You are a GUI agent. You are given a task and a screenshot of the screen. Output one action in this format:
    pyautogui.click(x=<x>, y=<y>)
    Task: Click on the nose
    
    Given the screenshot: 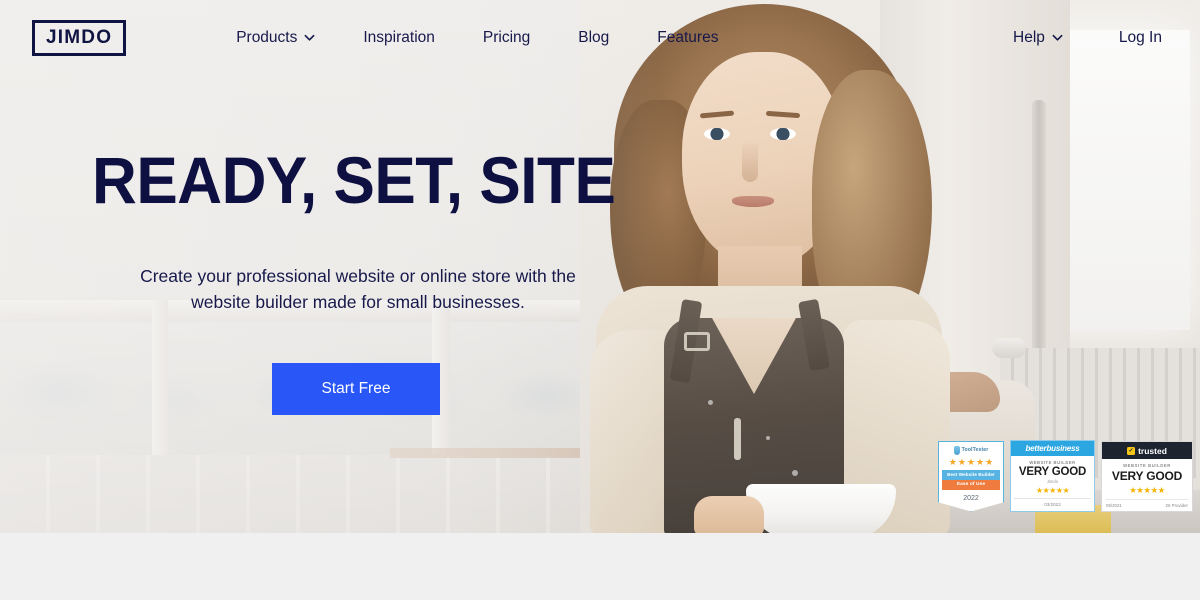 What is the action you would take?
    pyautogui.click(x=750, y=161)
    